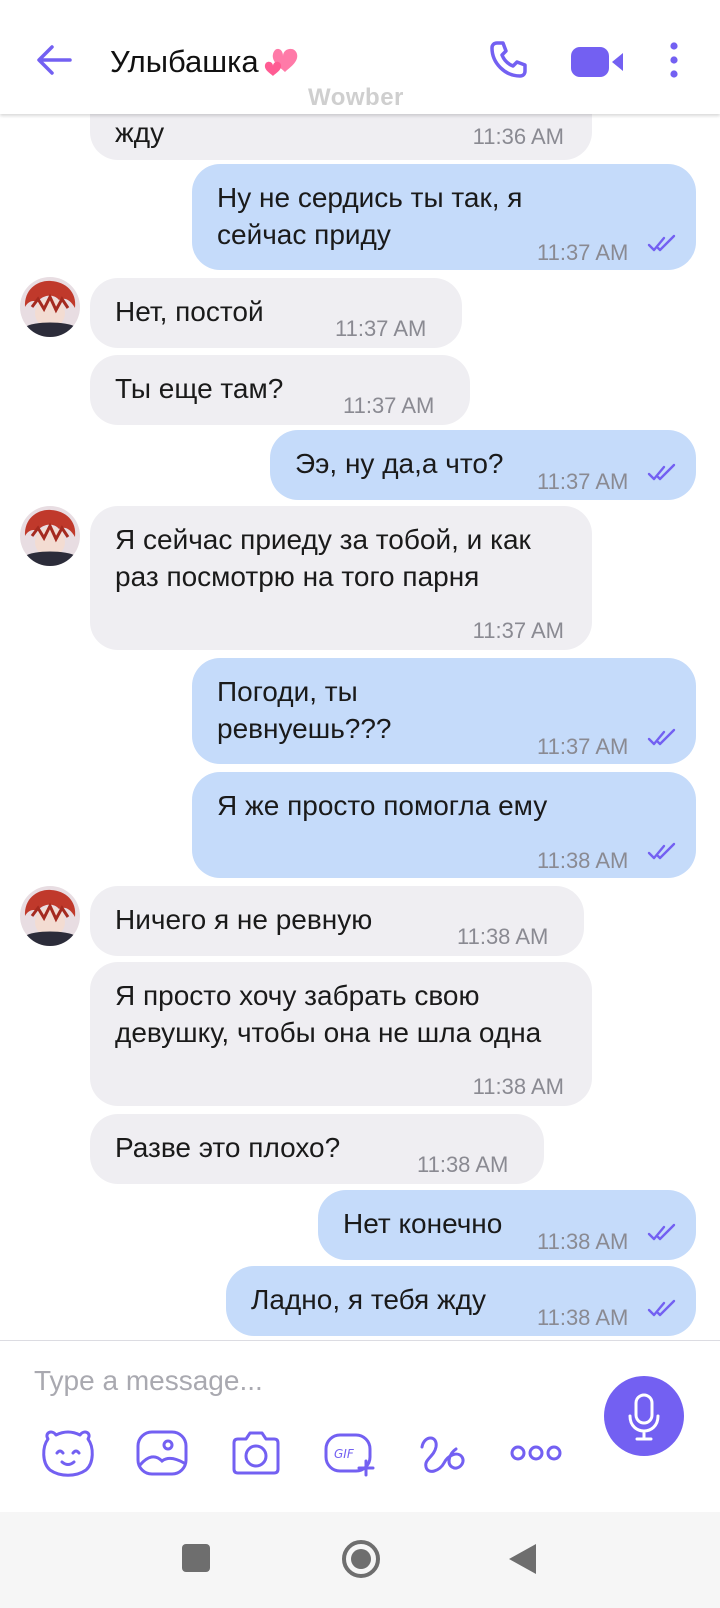 The width and height of the screenshot is (720, 1608). What do you see at coordinates (423, 1223) in the screenshot?
I see `message-text: Нет конечно` at bounding box center [423, 1223].